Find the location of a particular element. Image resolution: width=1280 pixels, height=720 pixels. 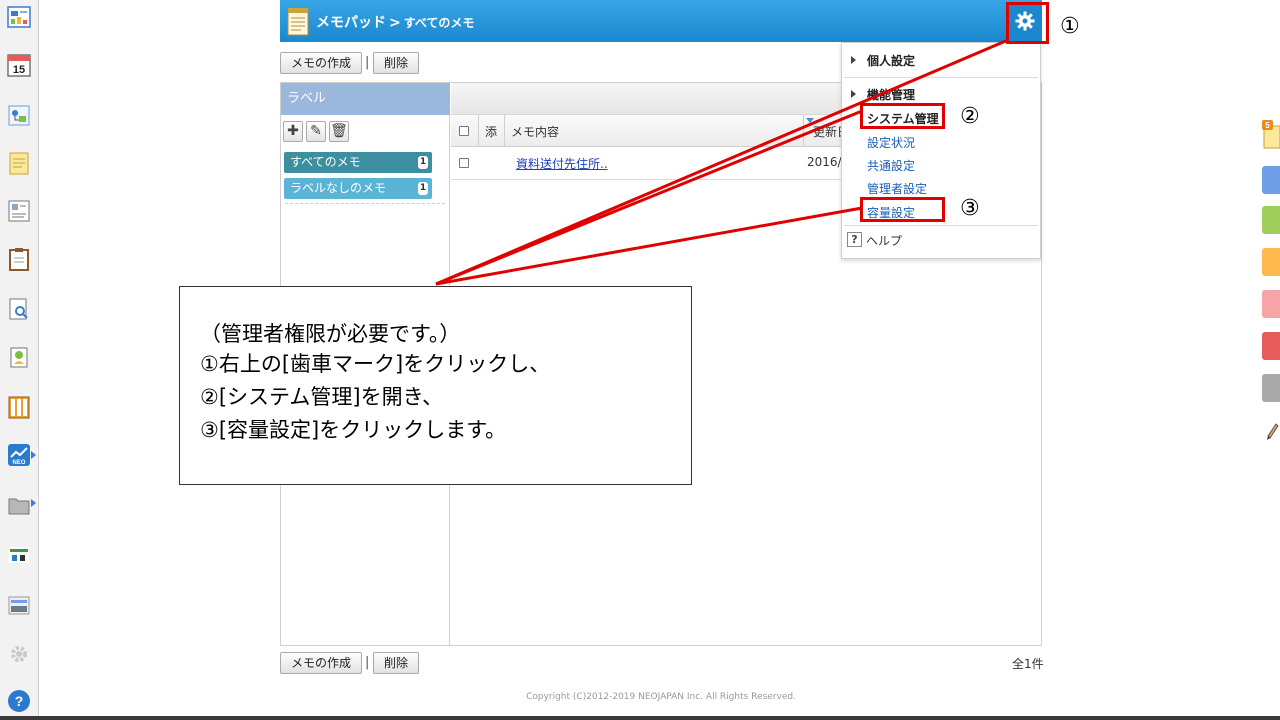

pencil-icon is located at coordinates (1272, 430).